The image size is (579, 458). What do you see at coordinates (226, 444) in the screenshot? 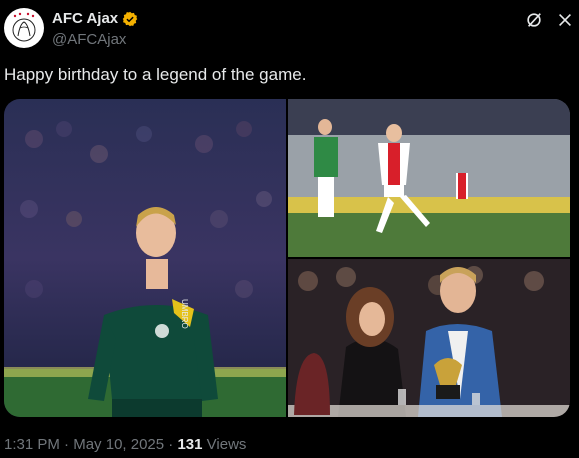
I see `views-label: Views` at bounding box center [226, 444].